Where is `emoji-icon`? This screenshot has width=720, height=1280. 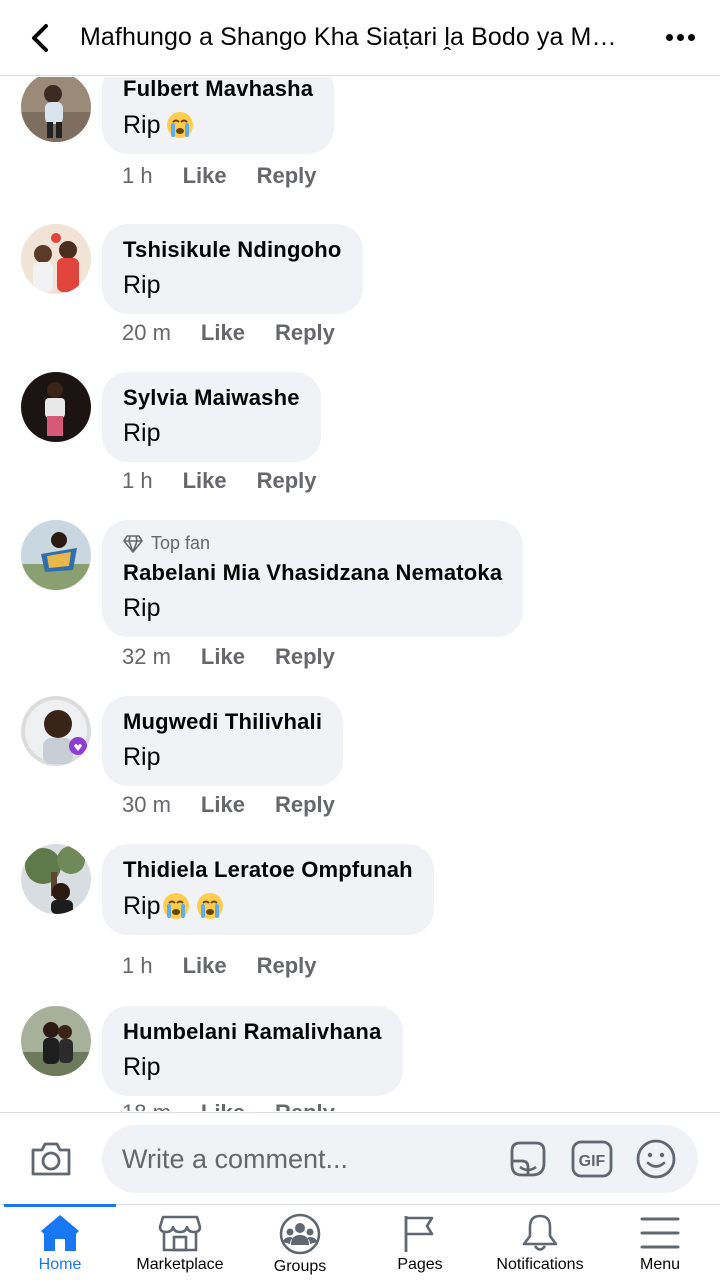 emoji-icon is located at coordinates (656, 1159).